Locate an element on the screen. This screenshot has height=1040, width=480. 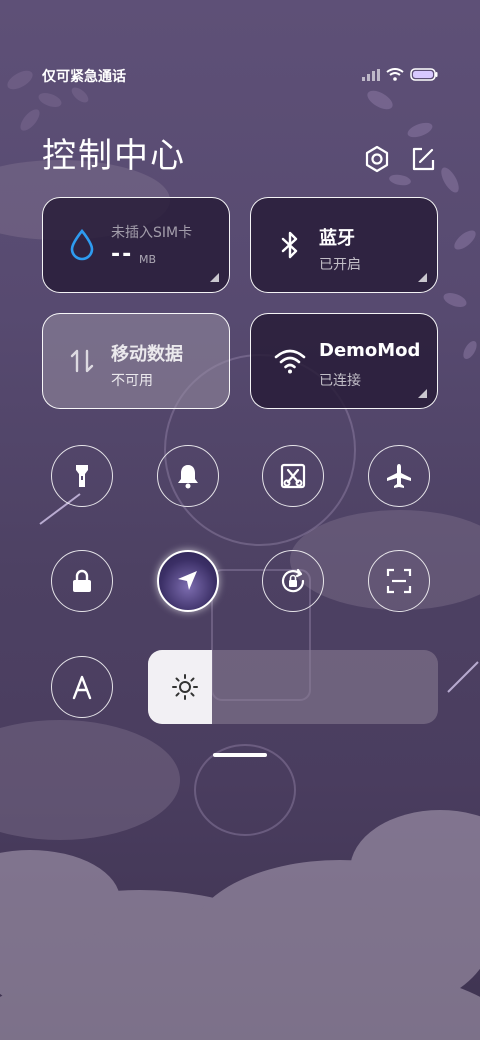
brightness-icon is located at coordinates (185, 687).